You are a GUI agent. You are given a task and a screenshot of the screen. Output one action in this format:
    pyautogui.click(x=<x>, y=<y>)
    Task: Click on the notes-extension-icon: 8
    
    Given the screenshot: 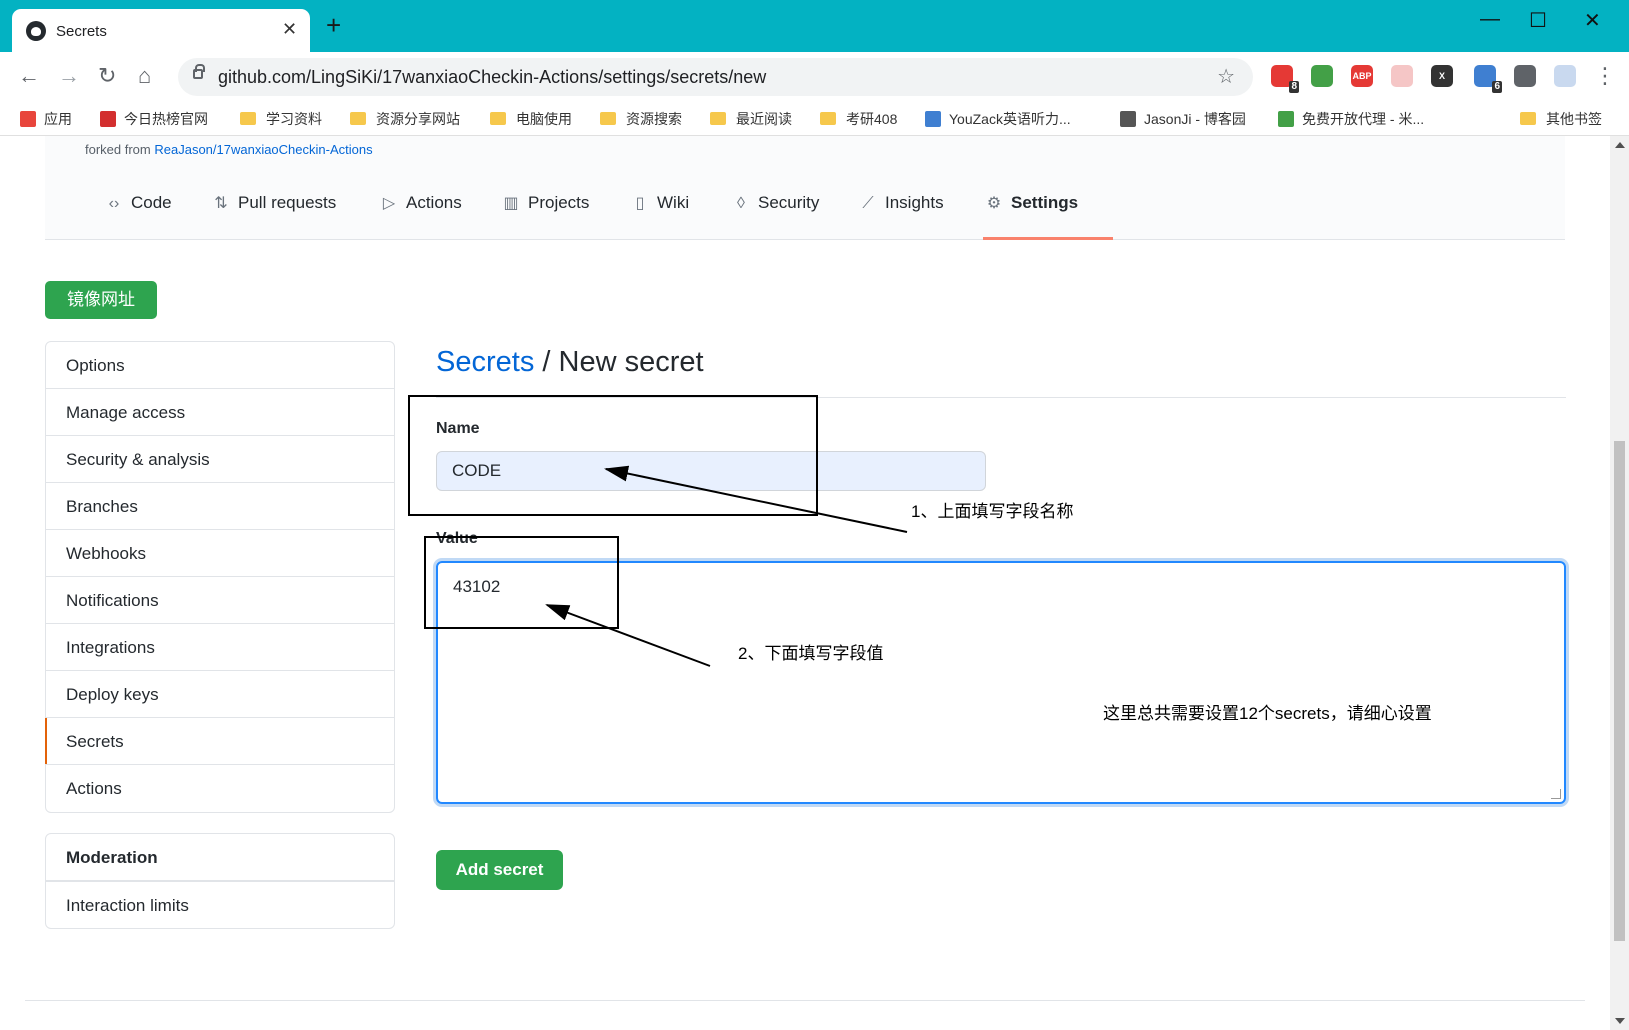 What is the action you would take?
    pyautogui.click(x=1285, y=79)
    